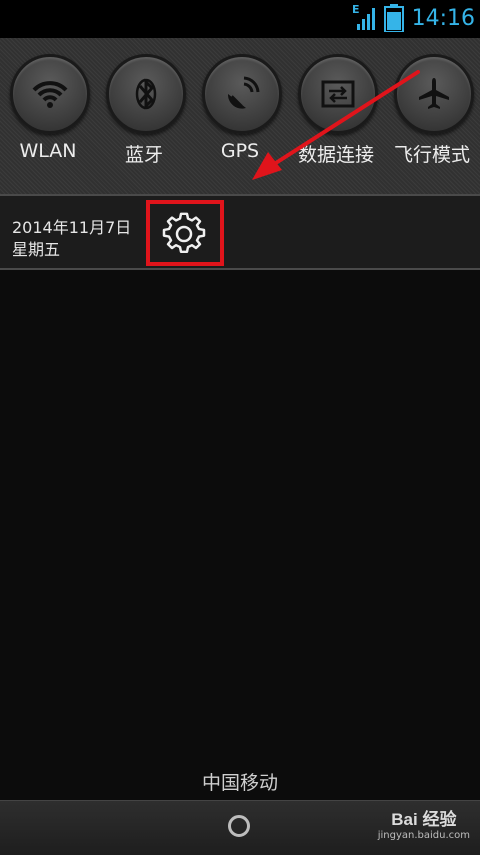  Describe the element at coordinates (143, 155) in the screenshot. I see `toggle-label: 蓝牙` at that location.